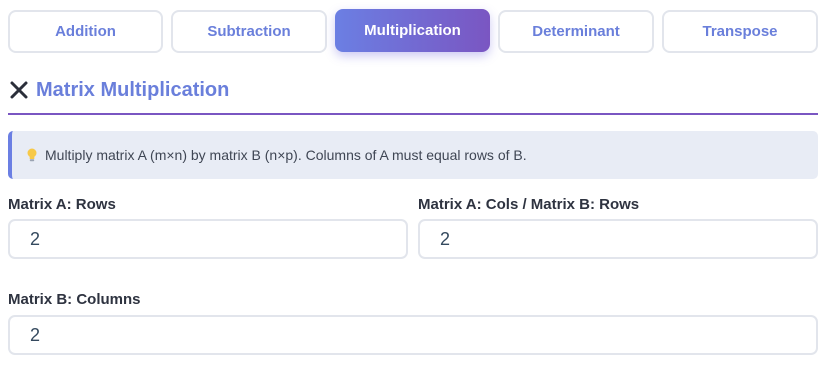 Image resolution: width=830 pixels, height=365 pixels. What do you see at coordinates (74, 299) in the screenshot?
I see `matrix-b-cols-label: Matrix B: Columns` at bounding box center [74, 299].